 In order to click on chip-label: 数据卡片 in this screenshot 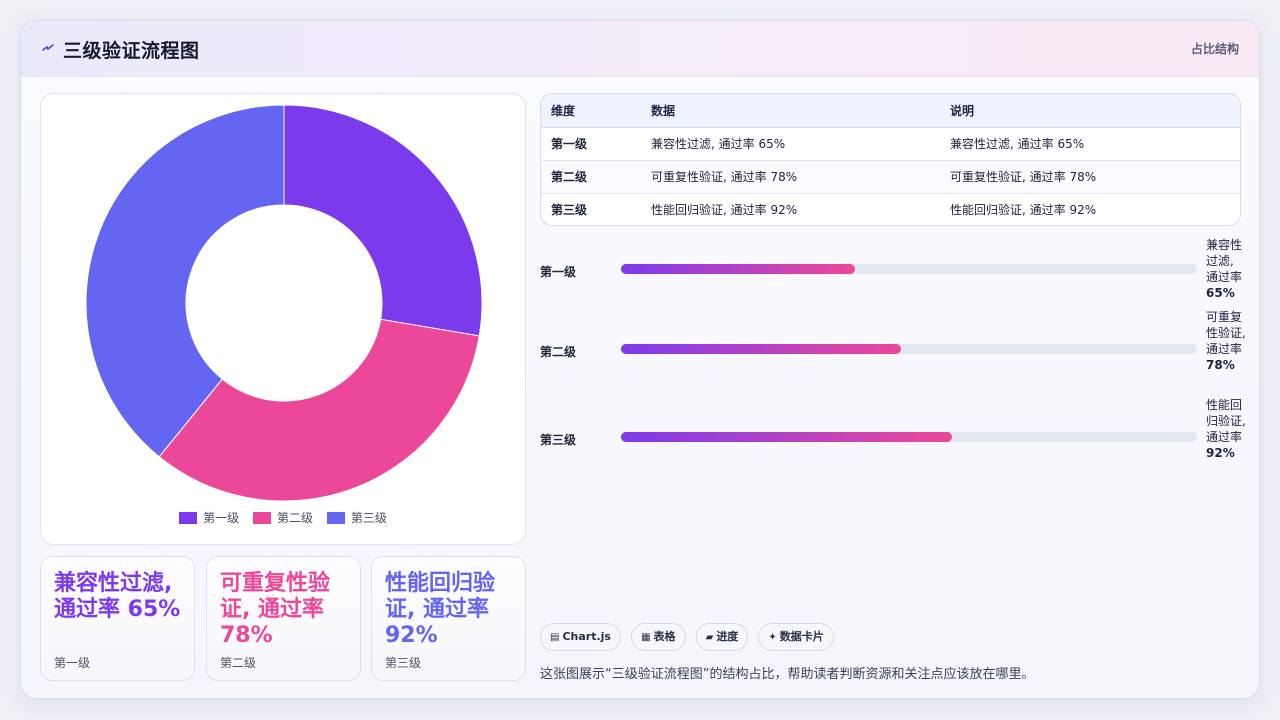, I will do `click(801, 636)`.